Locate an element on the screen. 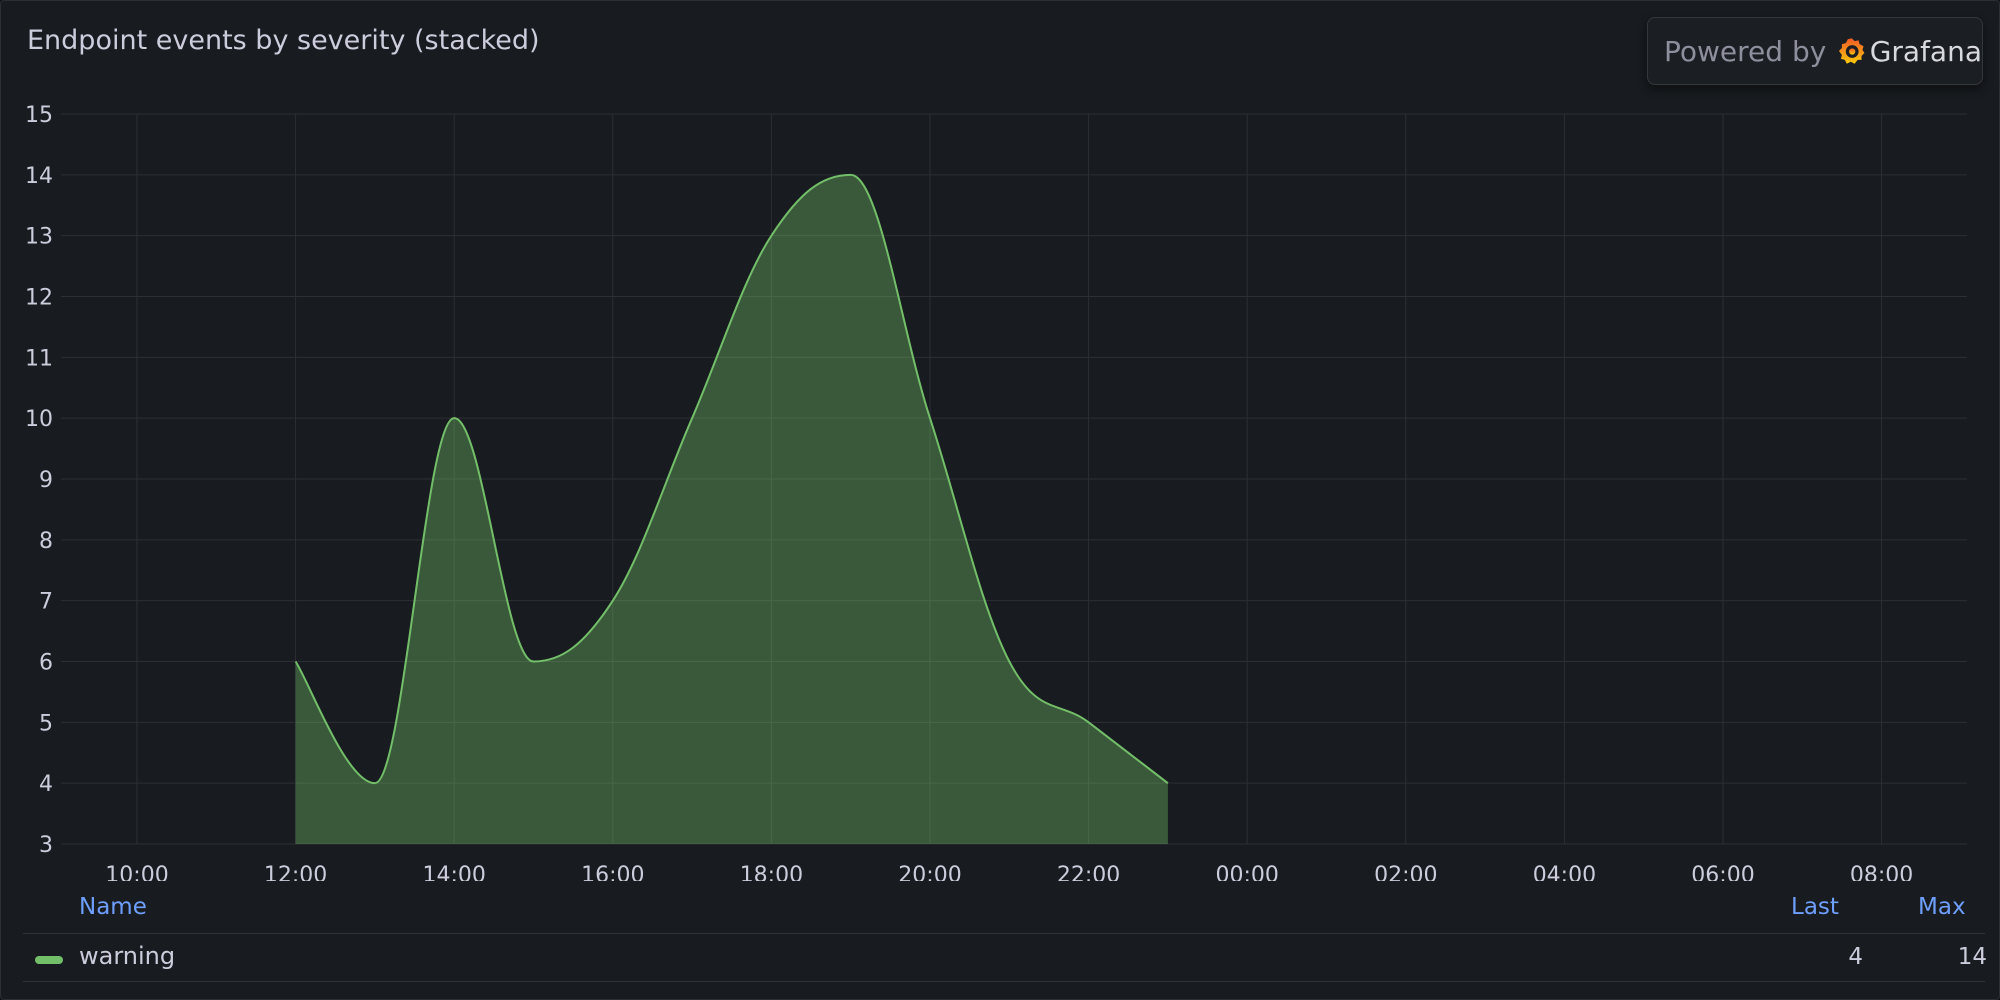 This screenshot has width=2000, height=1000. y-tick-label: 15 is located at coordinates (39, 115).